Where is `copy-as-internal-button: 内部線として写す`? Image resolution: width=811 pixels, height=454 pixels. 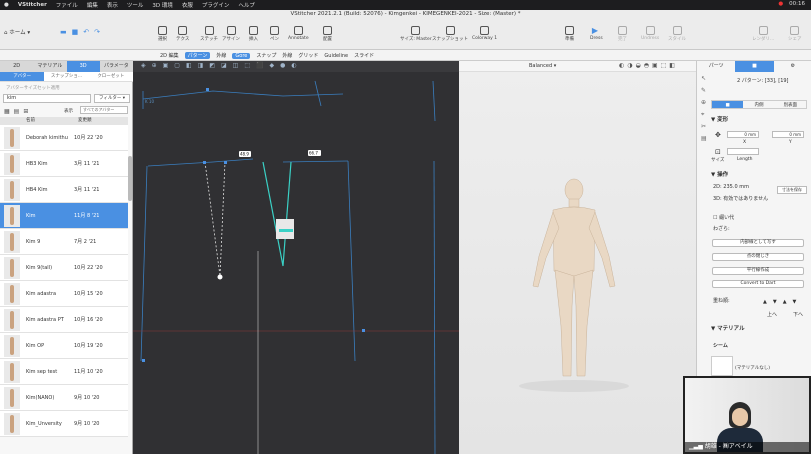 copy-as-internal-button: 内部線として写す is located at coordinates (758, 243).